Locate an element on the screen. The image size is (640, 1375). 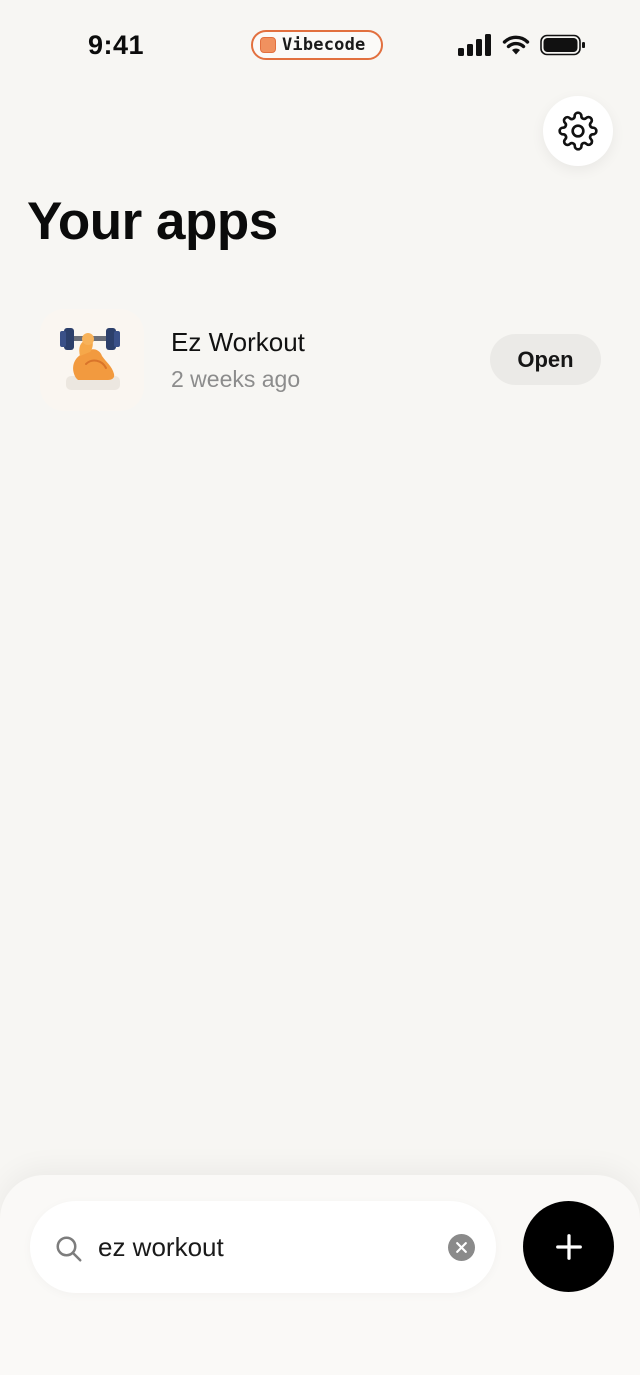
plus-icon is located at coordinates (568, 1246).